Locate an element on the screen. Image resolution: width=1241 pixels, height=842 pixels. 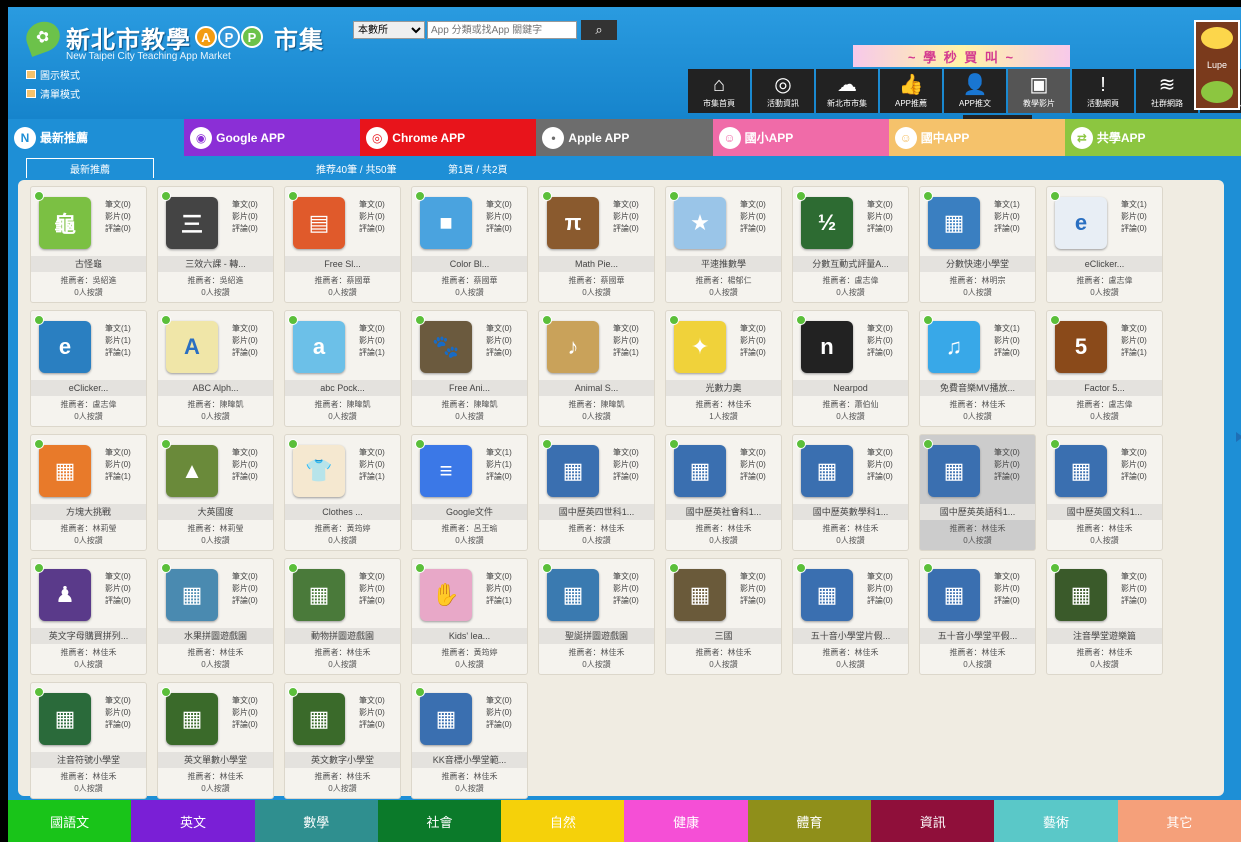
category-tab-1: ◉ Google APP is located at coordinates (272, 137).